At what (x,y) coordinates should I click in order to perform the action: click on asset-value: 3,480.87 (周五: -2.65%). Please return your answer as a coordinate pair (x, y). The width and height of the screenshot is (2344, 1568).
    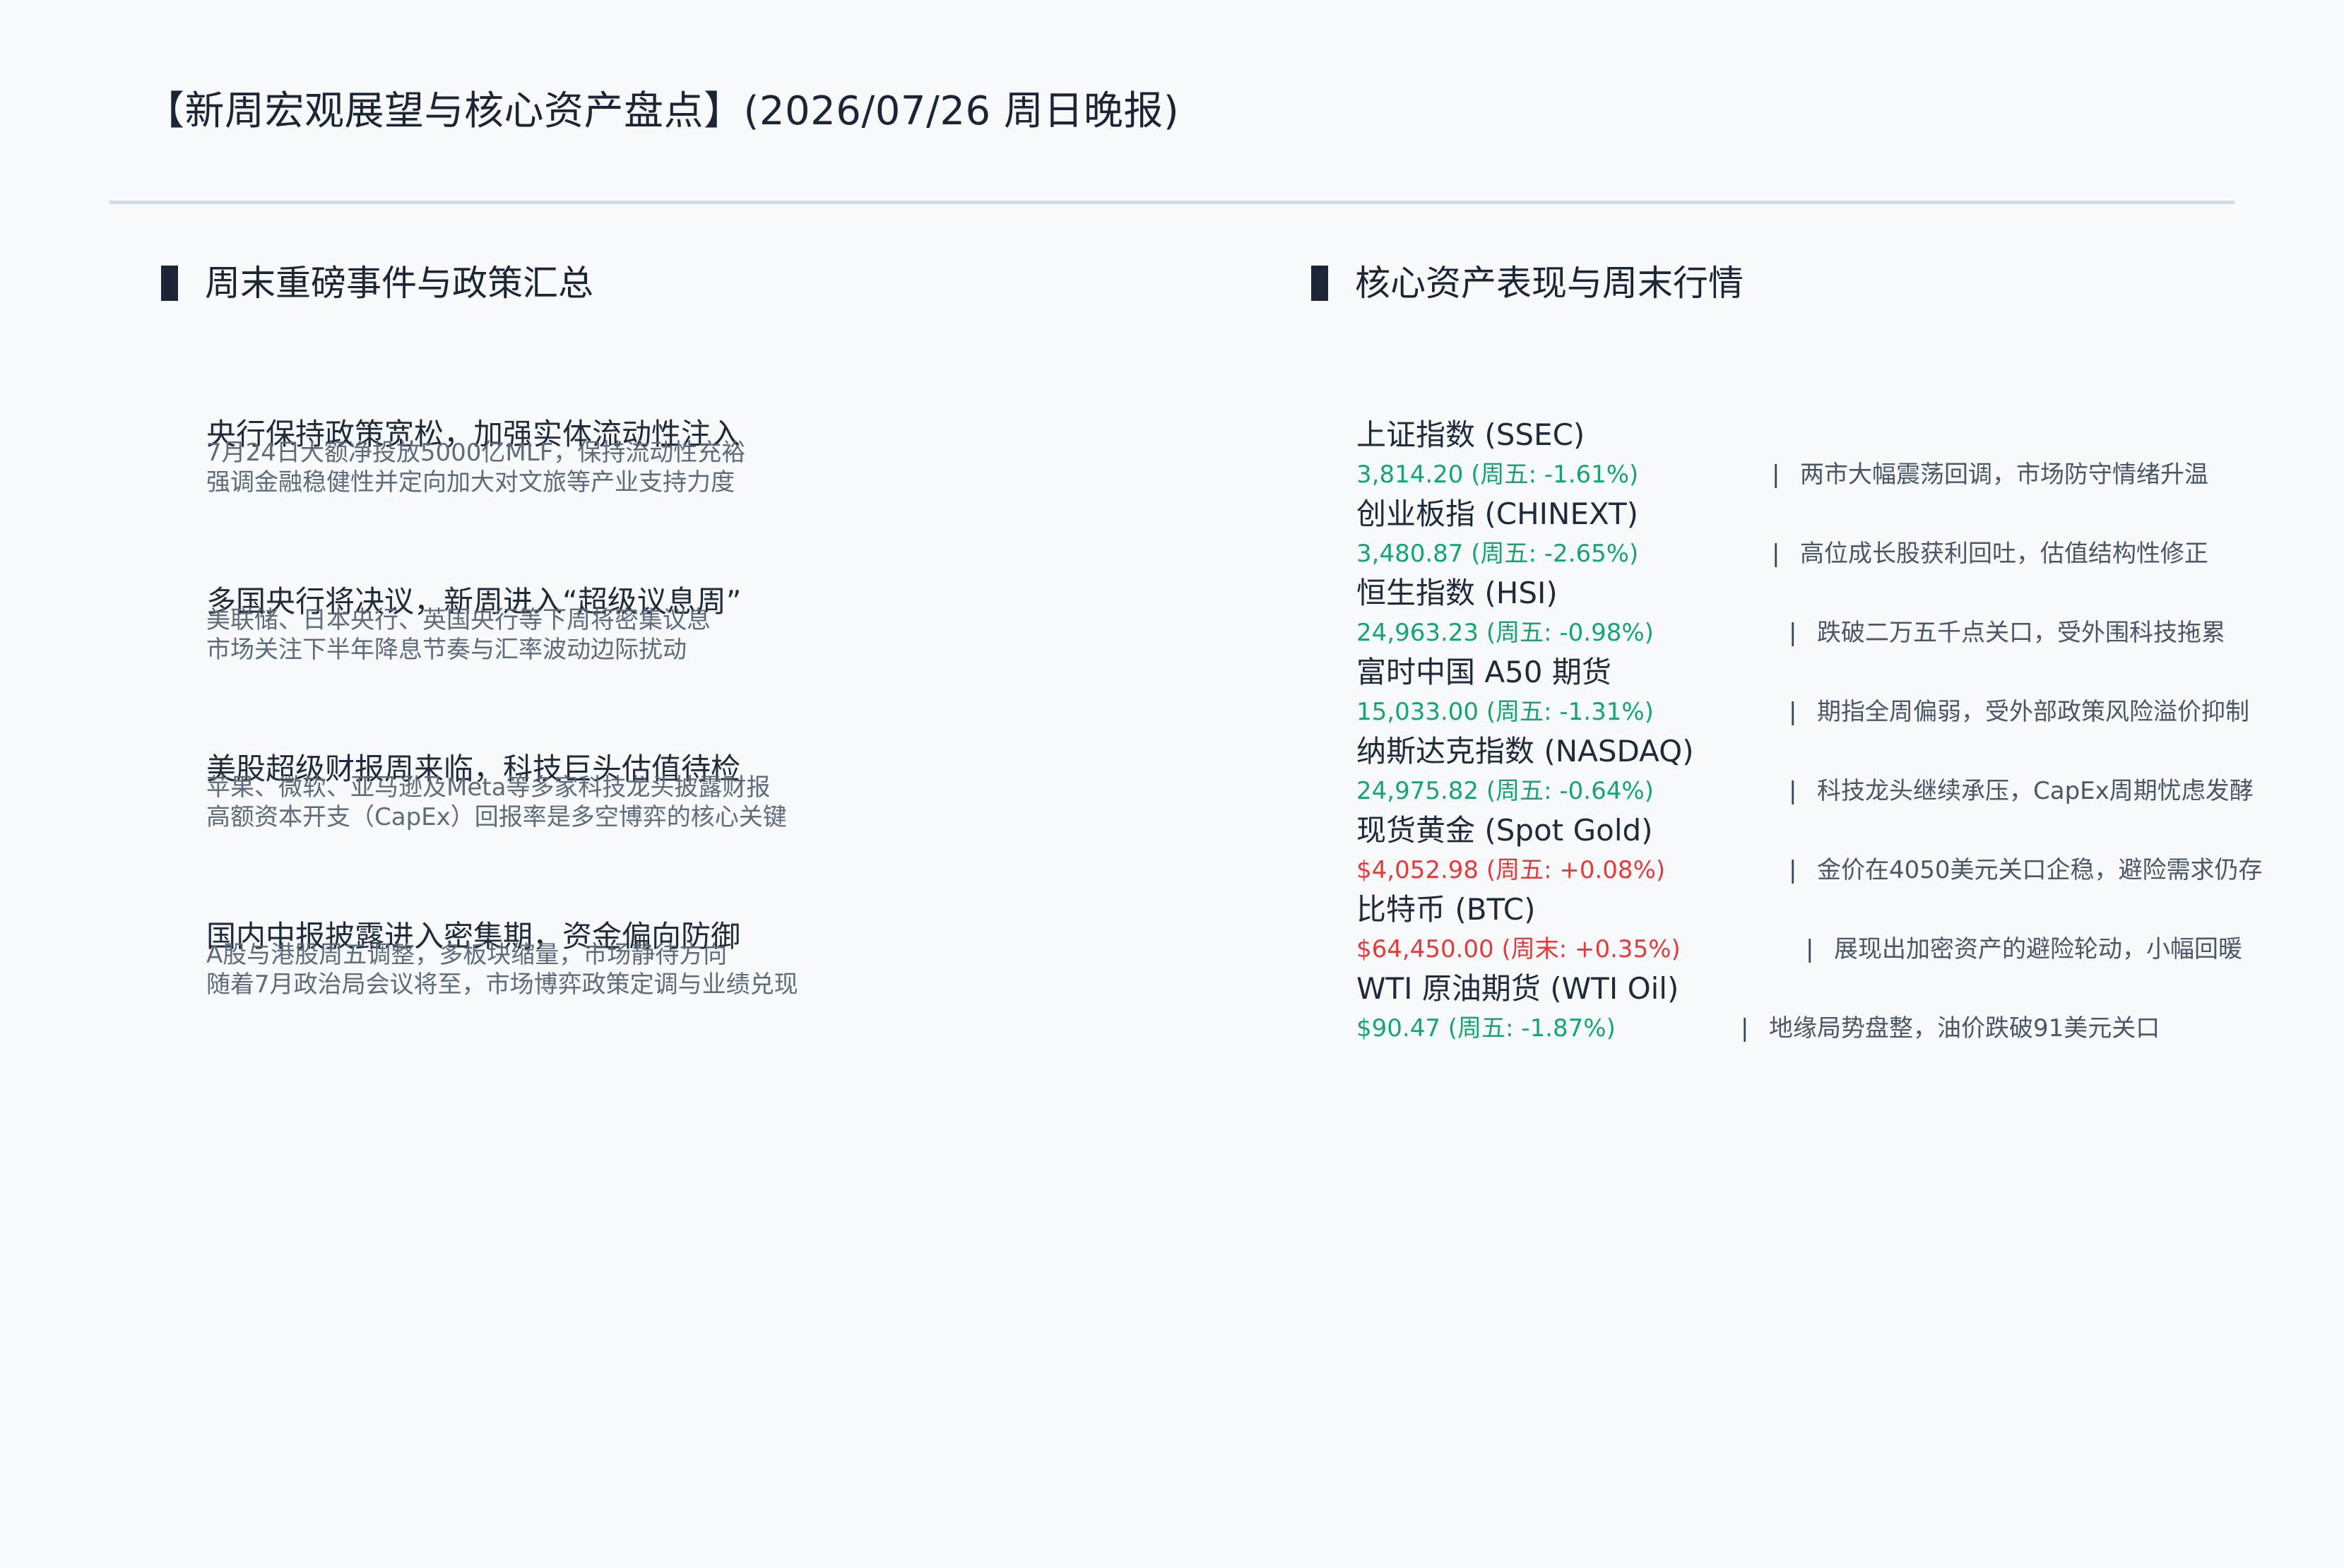
    Looking at the image, I should click on (1497, 554).